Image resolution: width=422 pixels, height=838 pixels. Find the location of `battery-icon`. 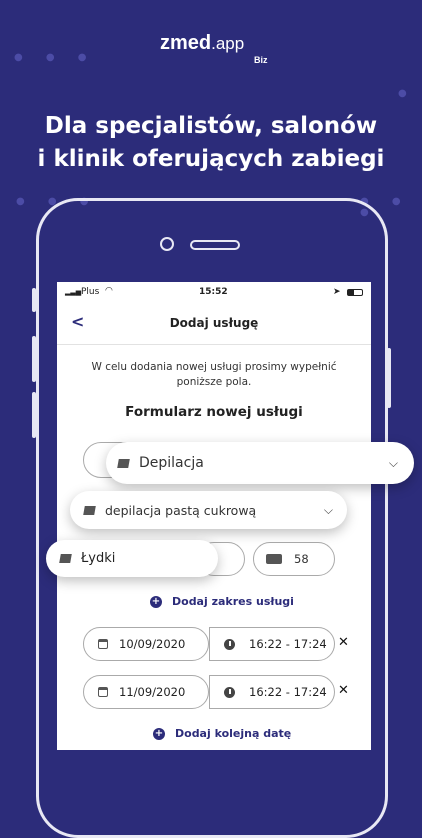

battery-icon is located at coordinates (355, 292).